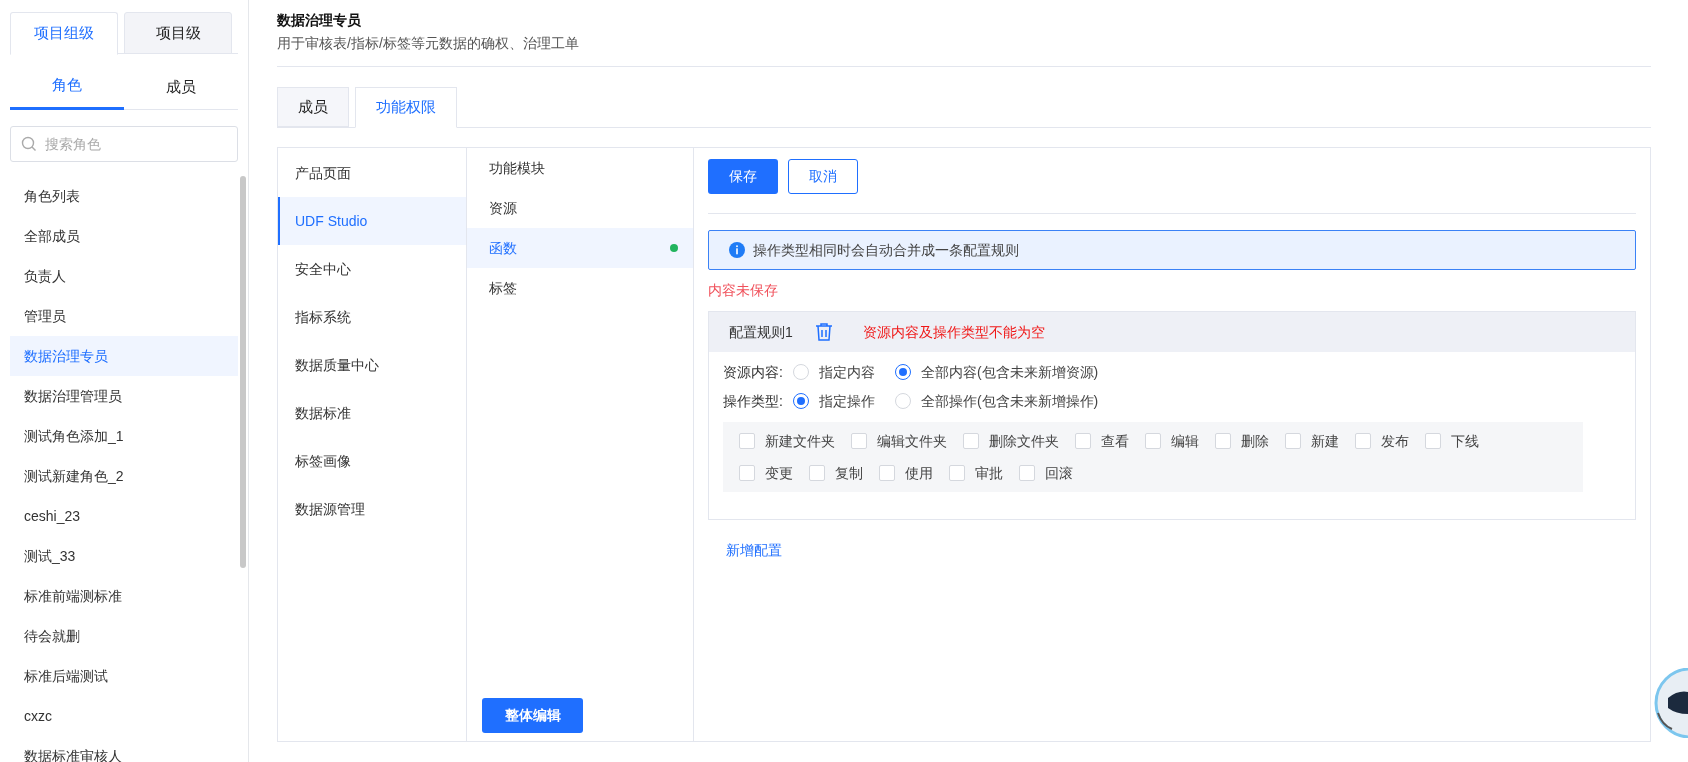  What do you see at coordinates (836, 473) in the screenshot?
I see `checkbox-option: 复制` at bounding box center [836, 473].